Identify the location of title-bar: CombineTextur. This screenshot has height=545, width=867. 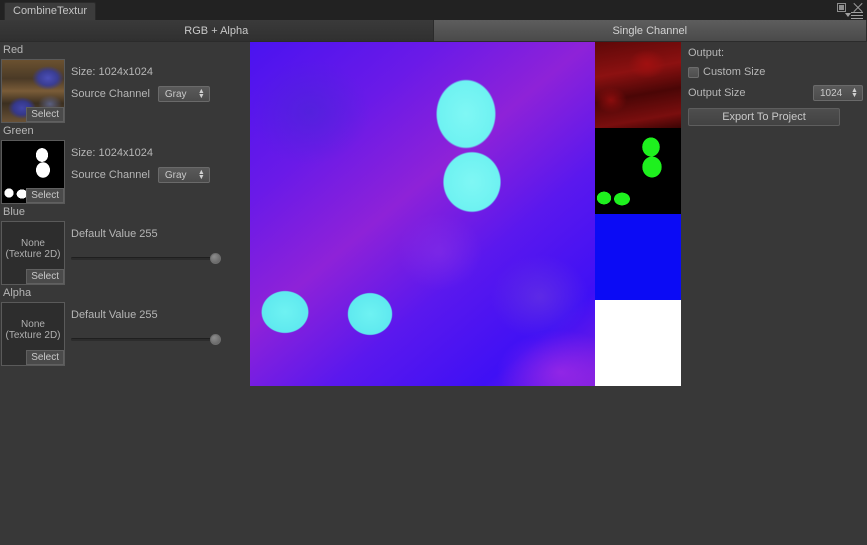
(433, 10).